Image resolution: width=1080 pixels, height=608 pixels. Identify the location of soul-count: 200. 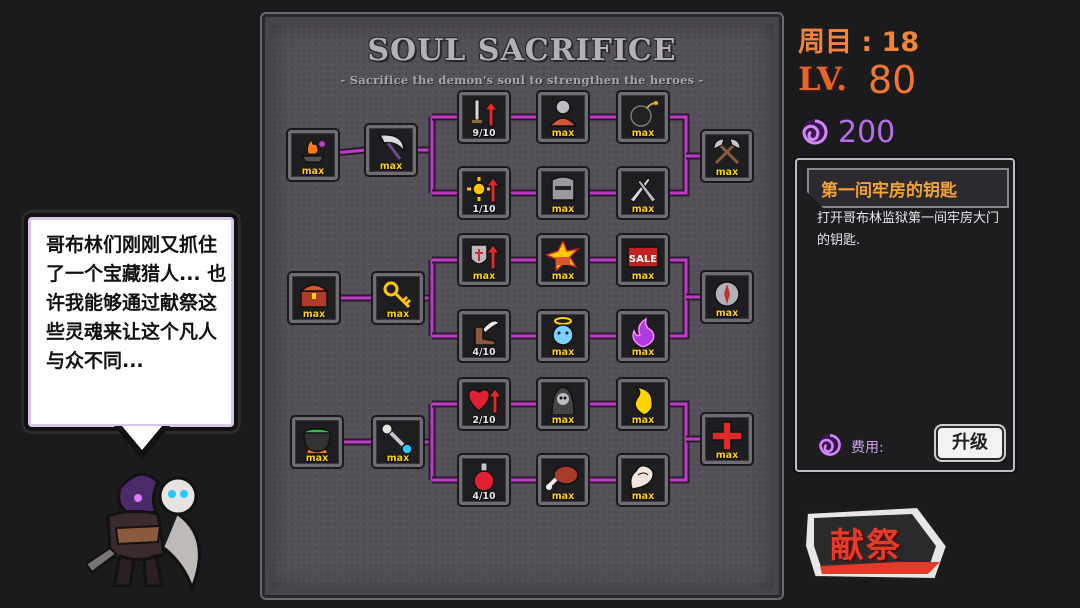
(867, 132).